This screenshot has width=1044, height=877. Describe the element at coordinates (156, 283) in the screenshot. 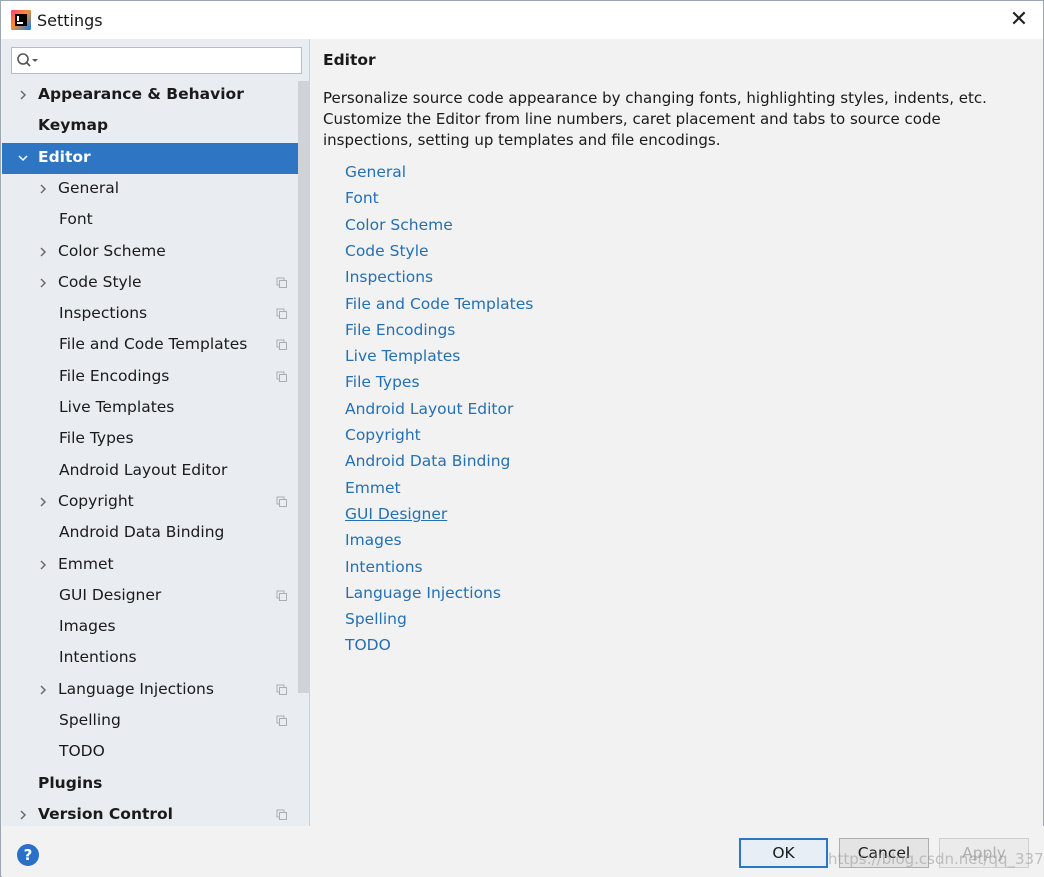

I see `sidebar-item-code-style: Code Style` at that location.